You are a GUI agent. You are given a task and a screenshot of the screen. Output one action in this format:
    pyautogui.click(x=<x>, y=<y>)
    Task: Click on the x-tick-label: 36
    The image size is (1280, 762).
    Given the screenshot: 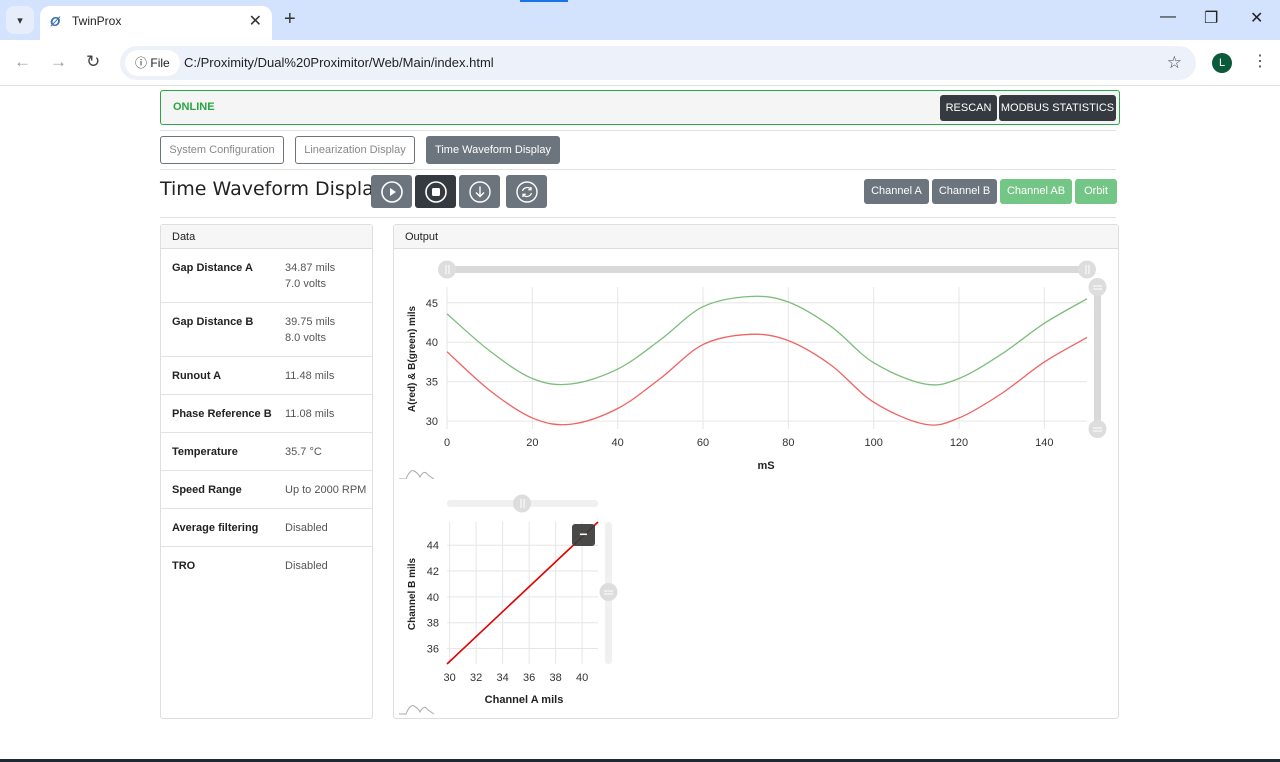 What is the action you would take?
    pyautogui.click(x=529, y=678)
    